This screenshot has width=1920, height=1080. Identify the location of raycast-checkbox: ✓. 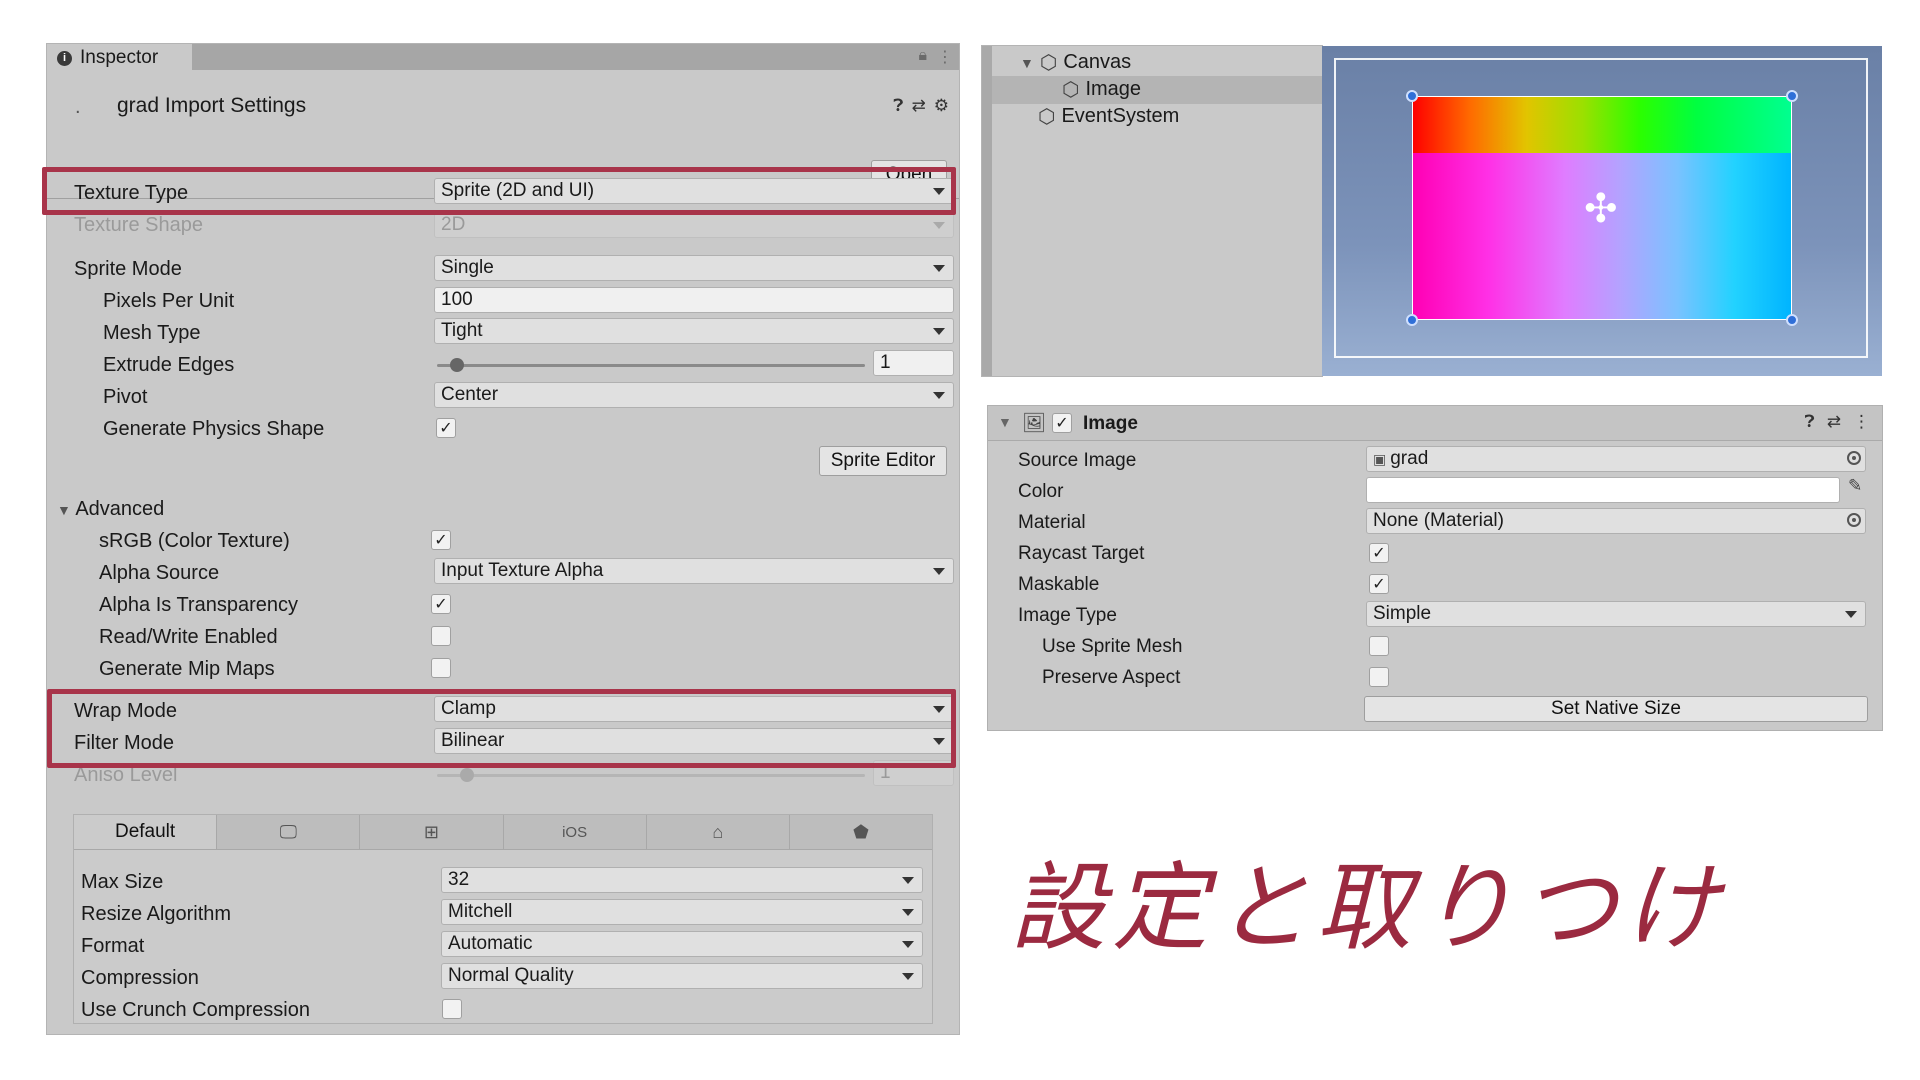
(1379, 553).